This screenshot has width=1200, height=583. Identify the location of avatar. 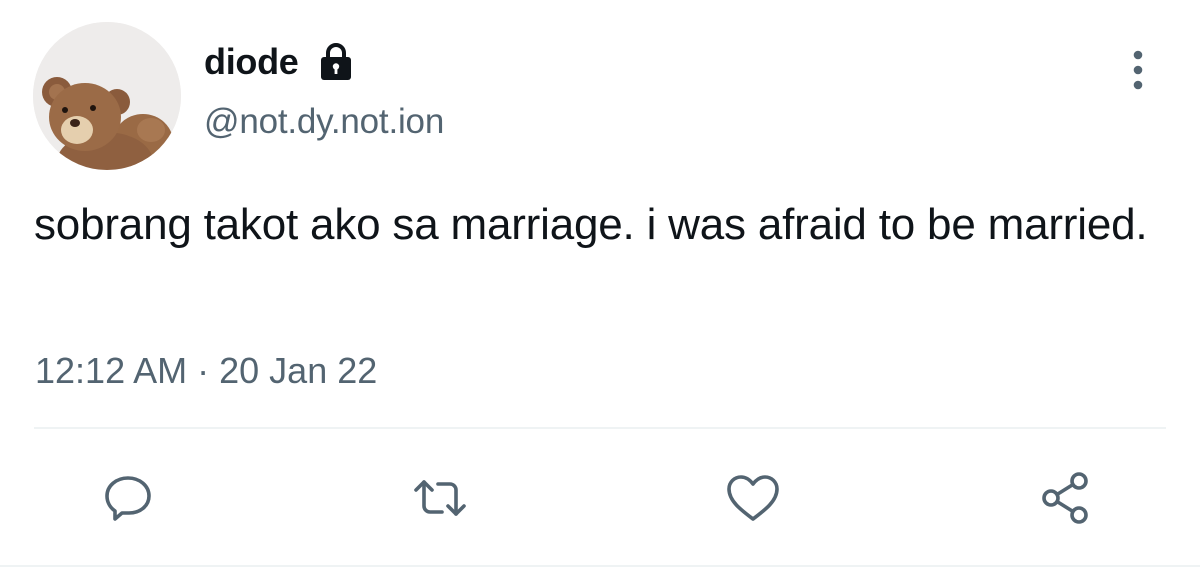
(107, 96).